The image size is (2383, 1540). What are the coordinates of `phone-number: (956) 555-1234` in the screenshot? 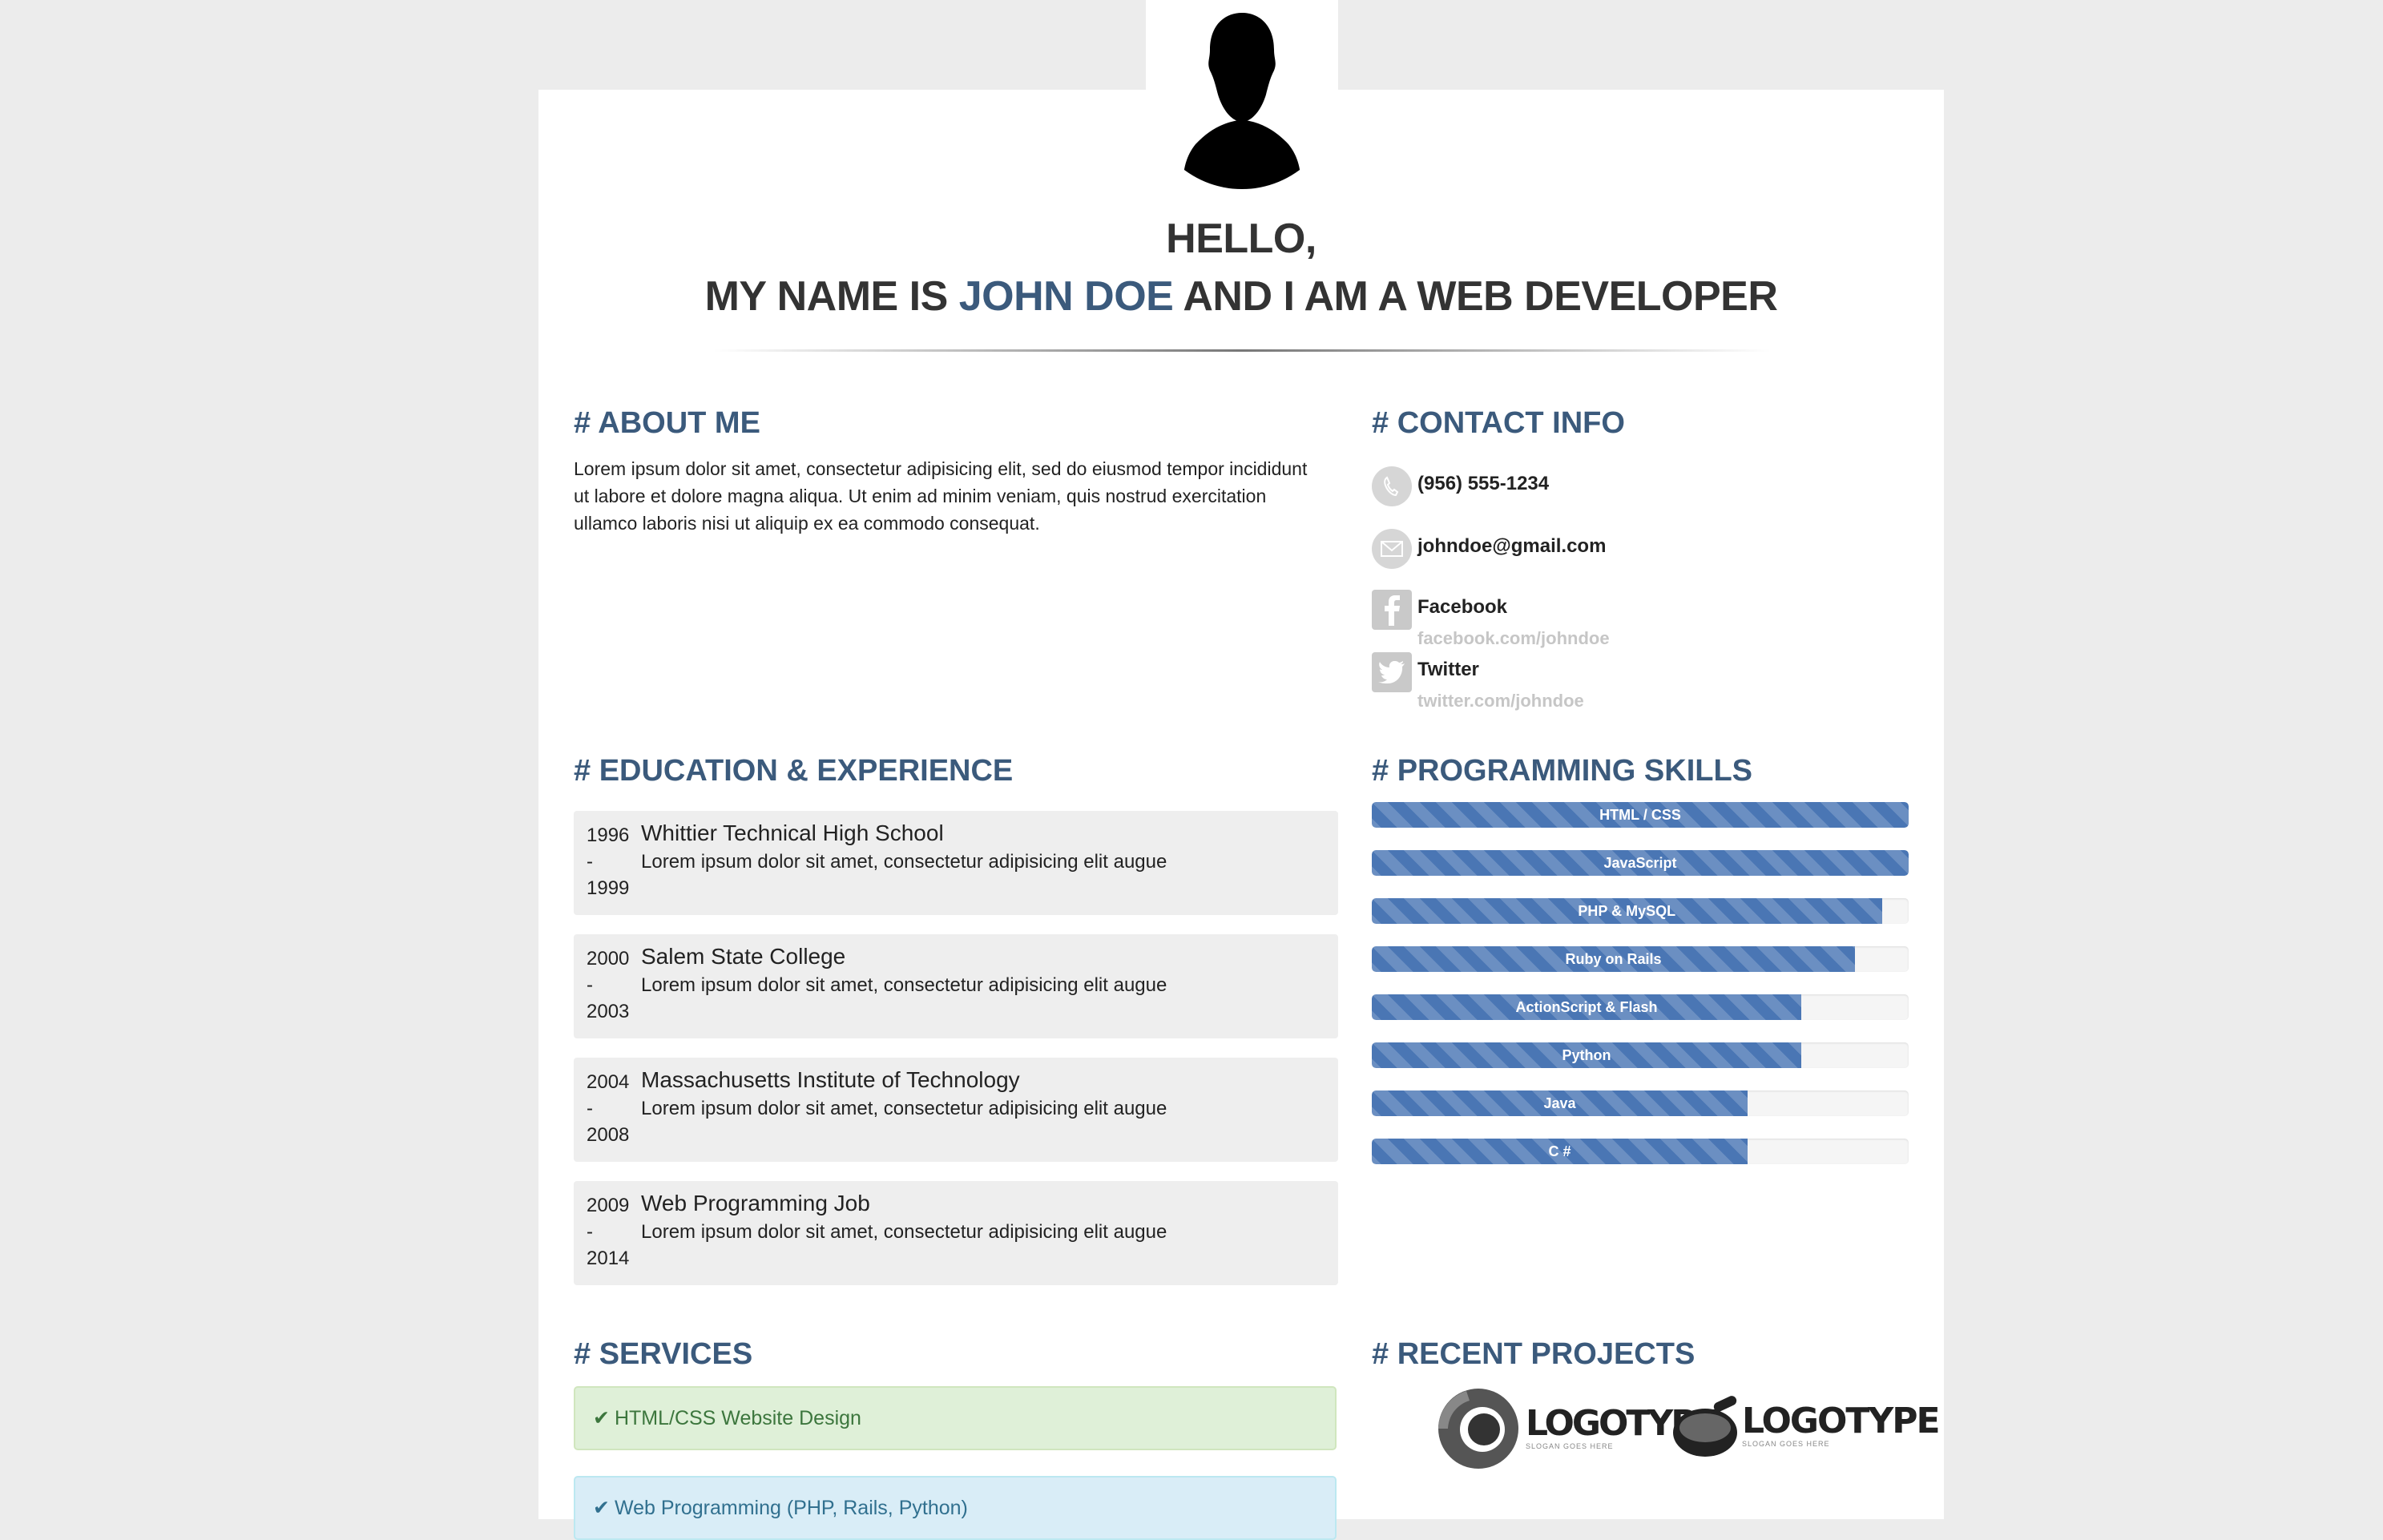 It's located at (1483, 484).